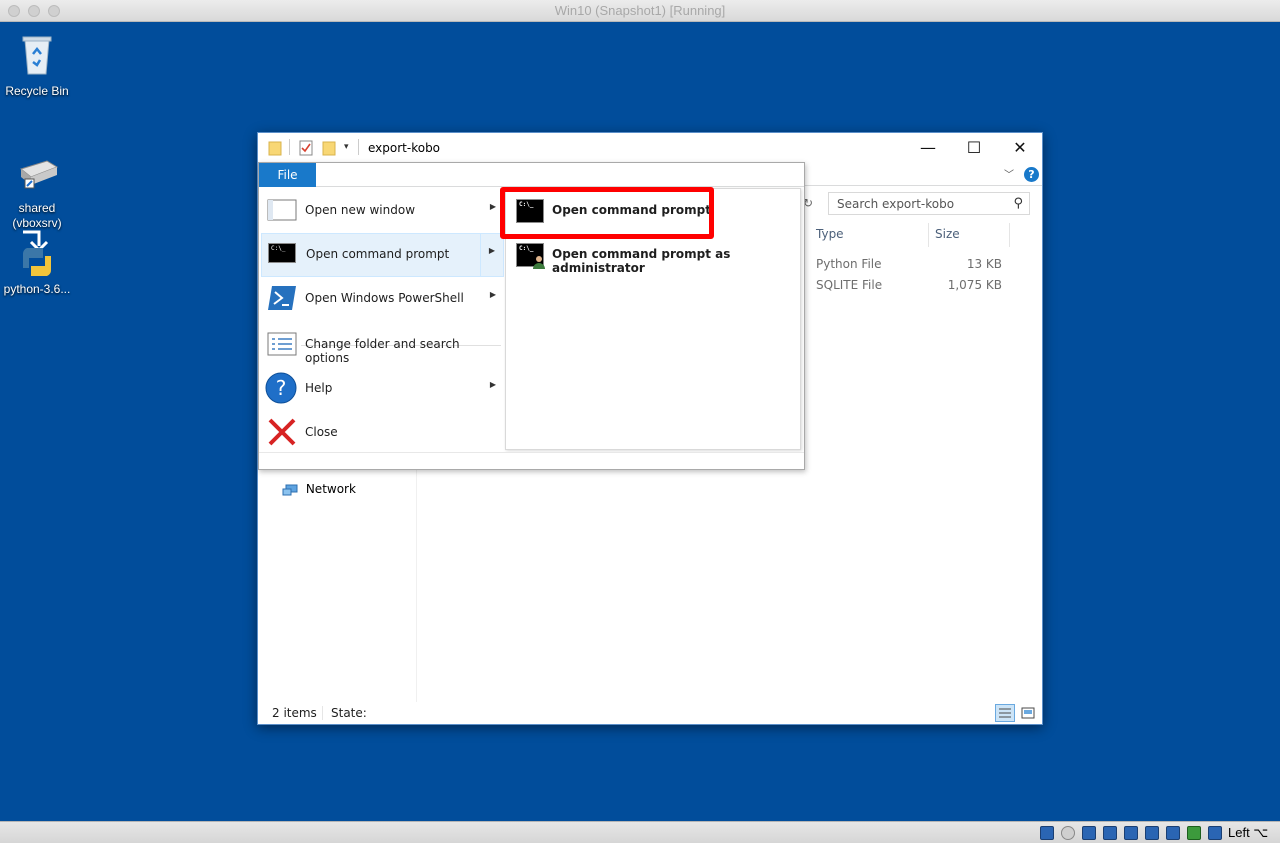  I want to click on submenu-label: Open command prompt as administrator, so click(641, 261).